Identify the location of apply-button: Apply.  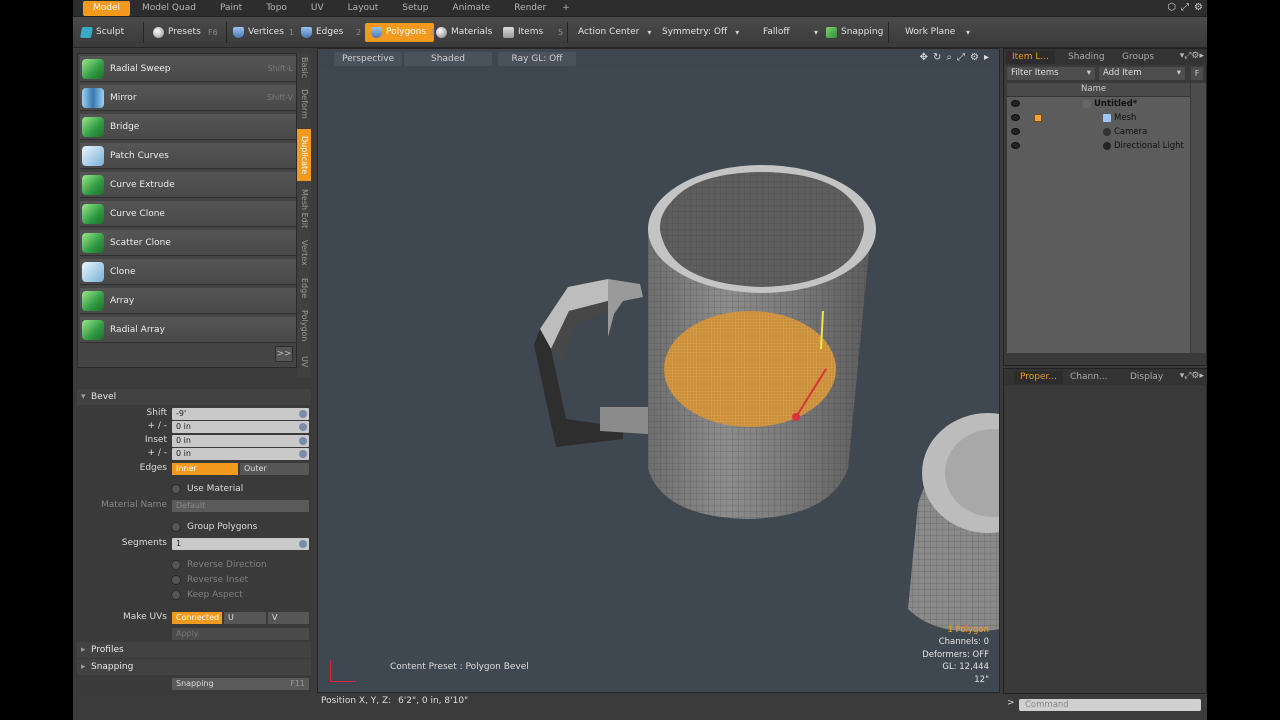
(240, 634).